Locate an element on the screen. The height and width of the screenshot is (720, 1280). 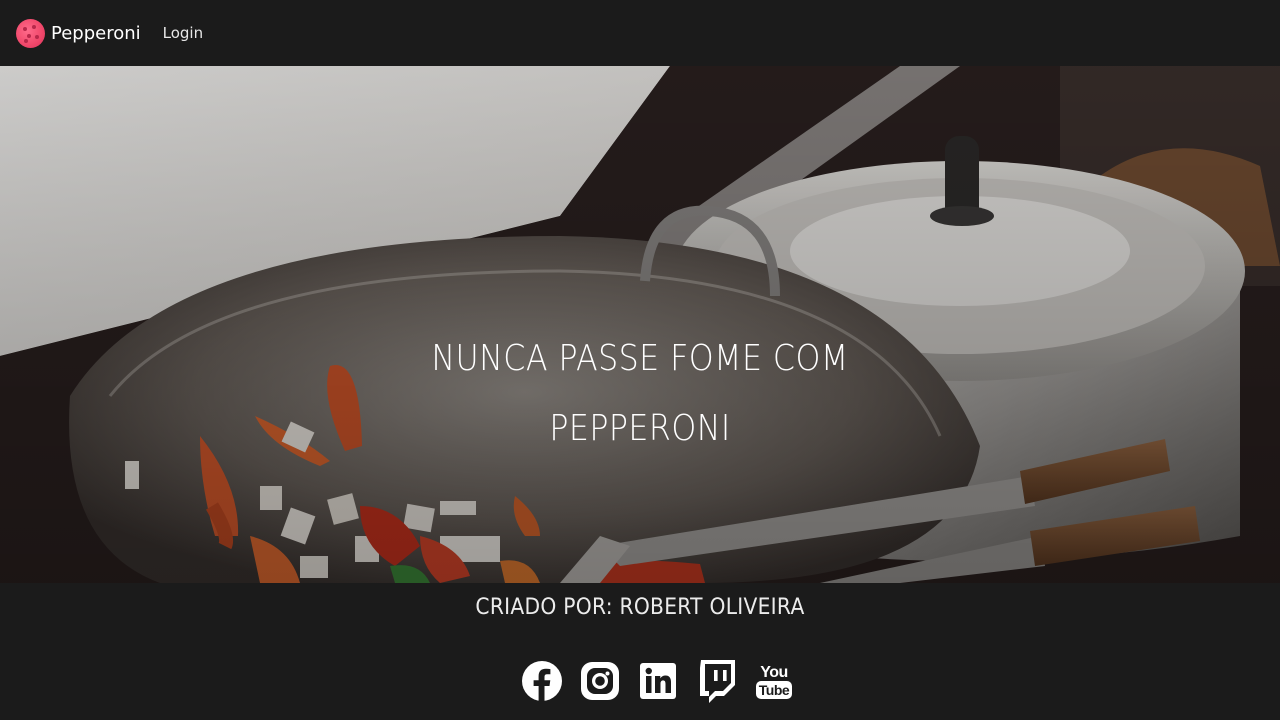
facebook-icon is located at coordinates (542, 681).